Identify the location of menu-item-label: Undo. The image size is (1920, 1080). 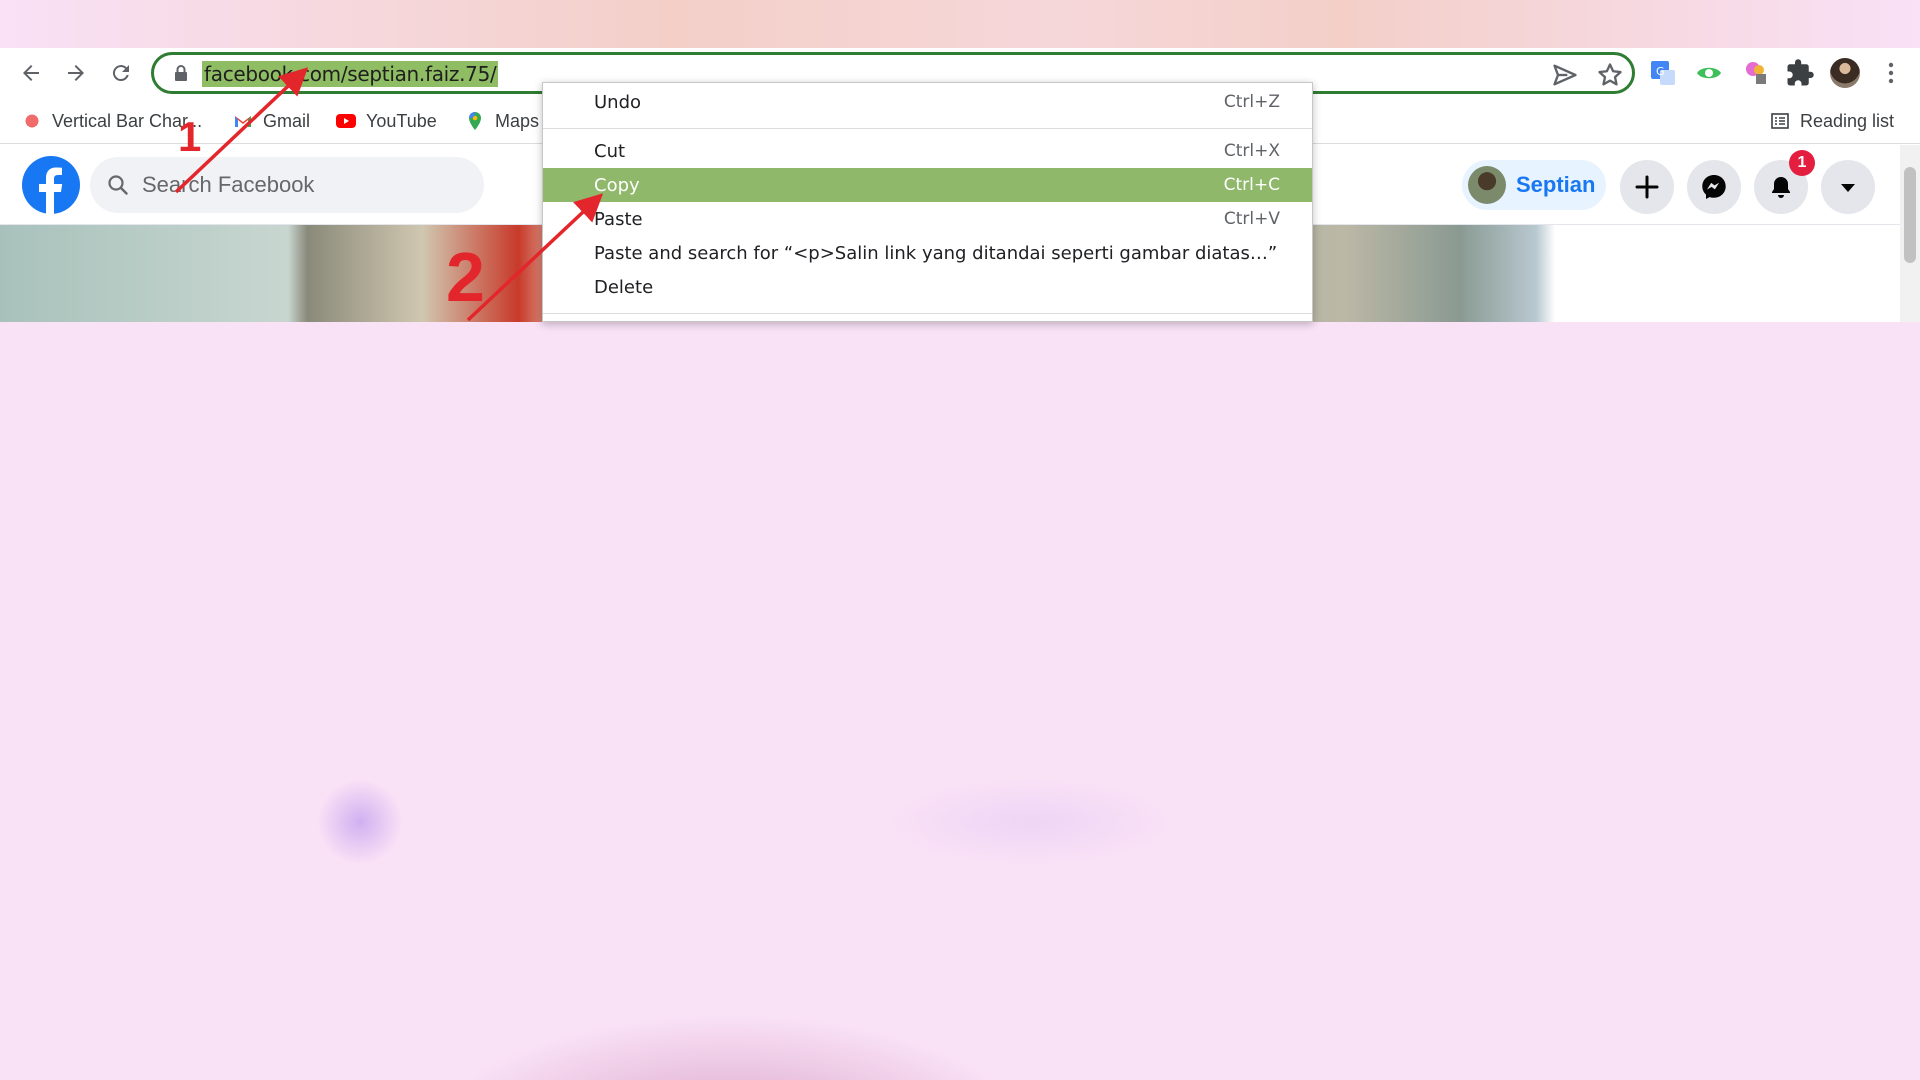
(618, 102).